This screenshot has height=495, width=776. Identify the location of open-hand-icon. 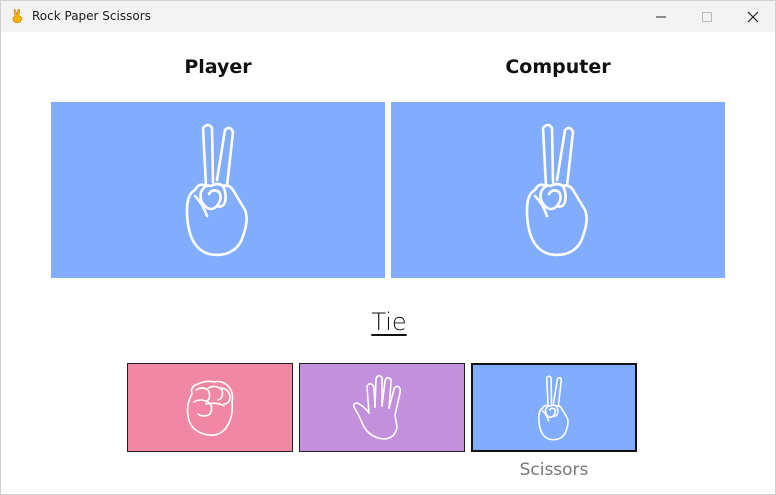
(377, 407).